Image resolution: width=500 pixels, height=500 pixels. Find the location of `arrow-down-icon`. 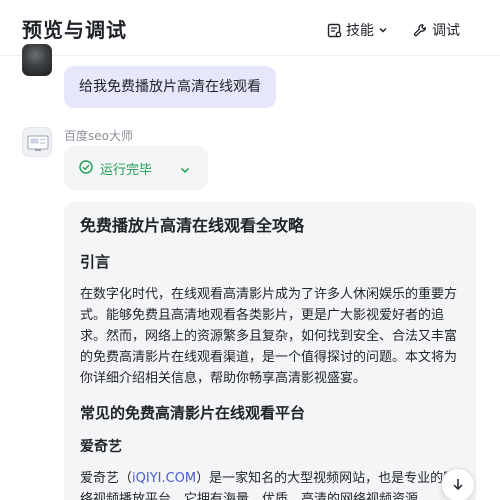

arrow-down-icon is located at coordinates (458, 485).